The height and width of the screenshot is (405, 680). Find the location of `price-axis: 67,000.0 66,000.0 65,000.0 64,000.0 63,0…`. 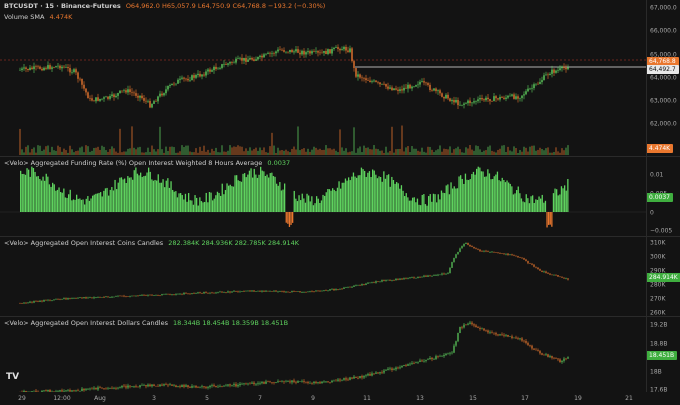

price-axis: 67,000.0 66,000.0 65,000.0 64,000.0 63,0… is located at coordinates (663, 78).